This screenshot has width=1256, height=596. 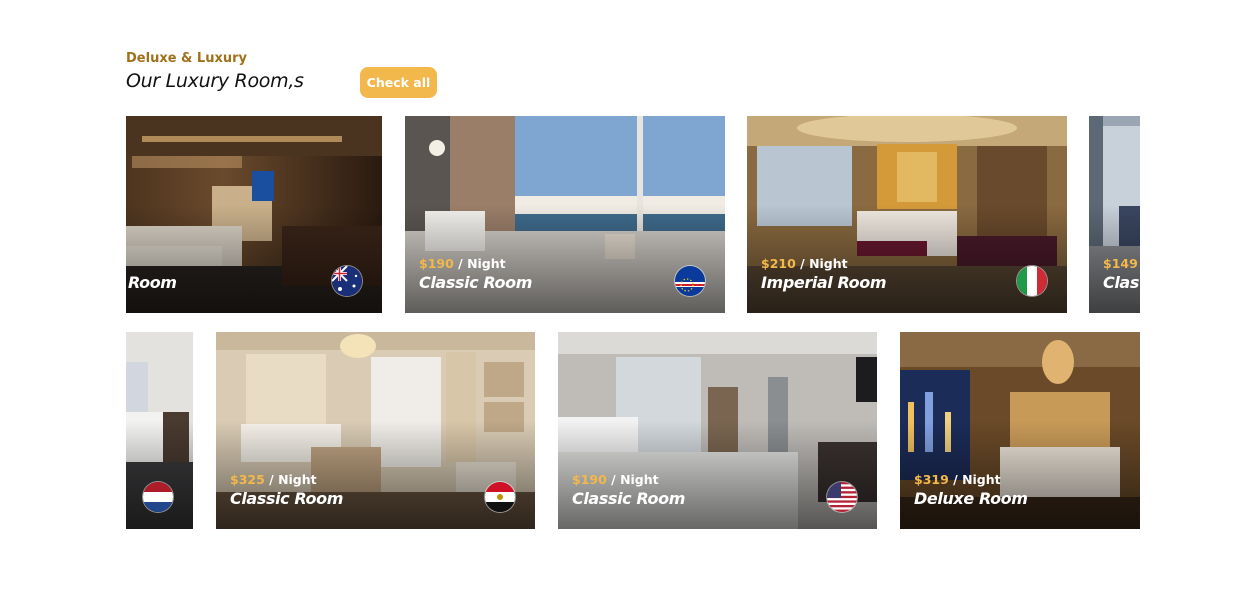 What do you see at coordinates (254, 214) in the screenshot?
I see `room-card: ight Room` at bounding box center [254, 214].